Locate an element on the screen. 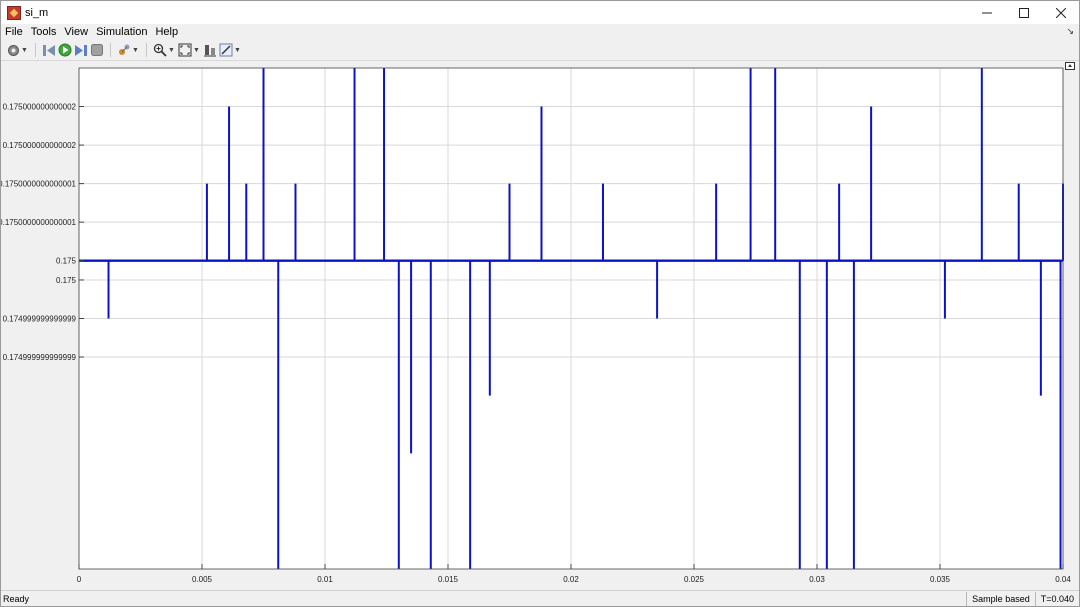  highlight-dropdown-icon: ▼ is located at coordinates (135, 50).